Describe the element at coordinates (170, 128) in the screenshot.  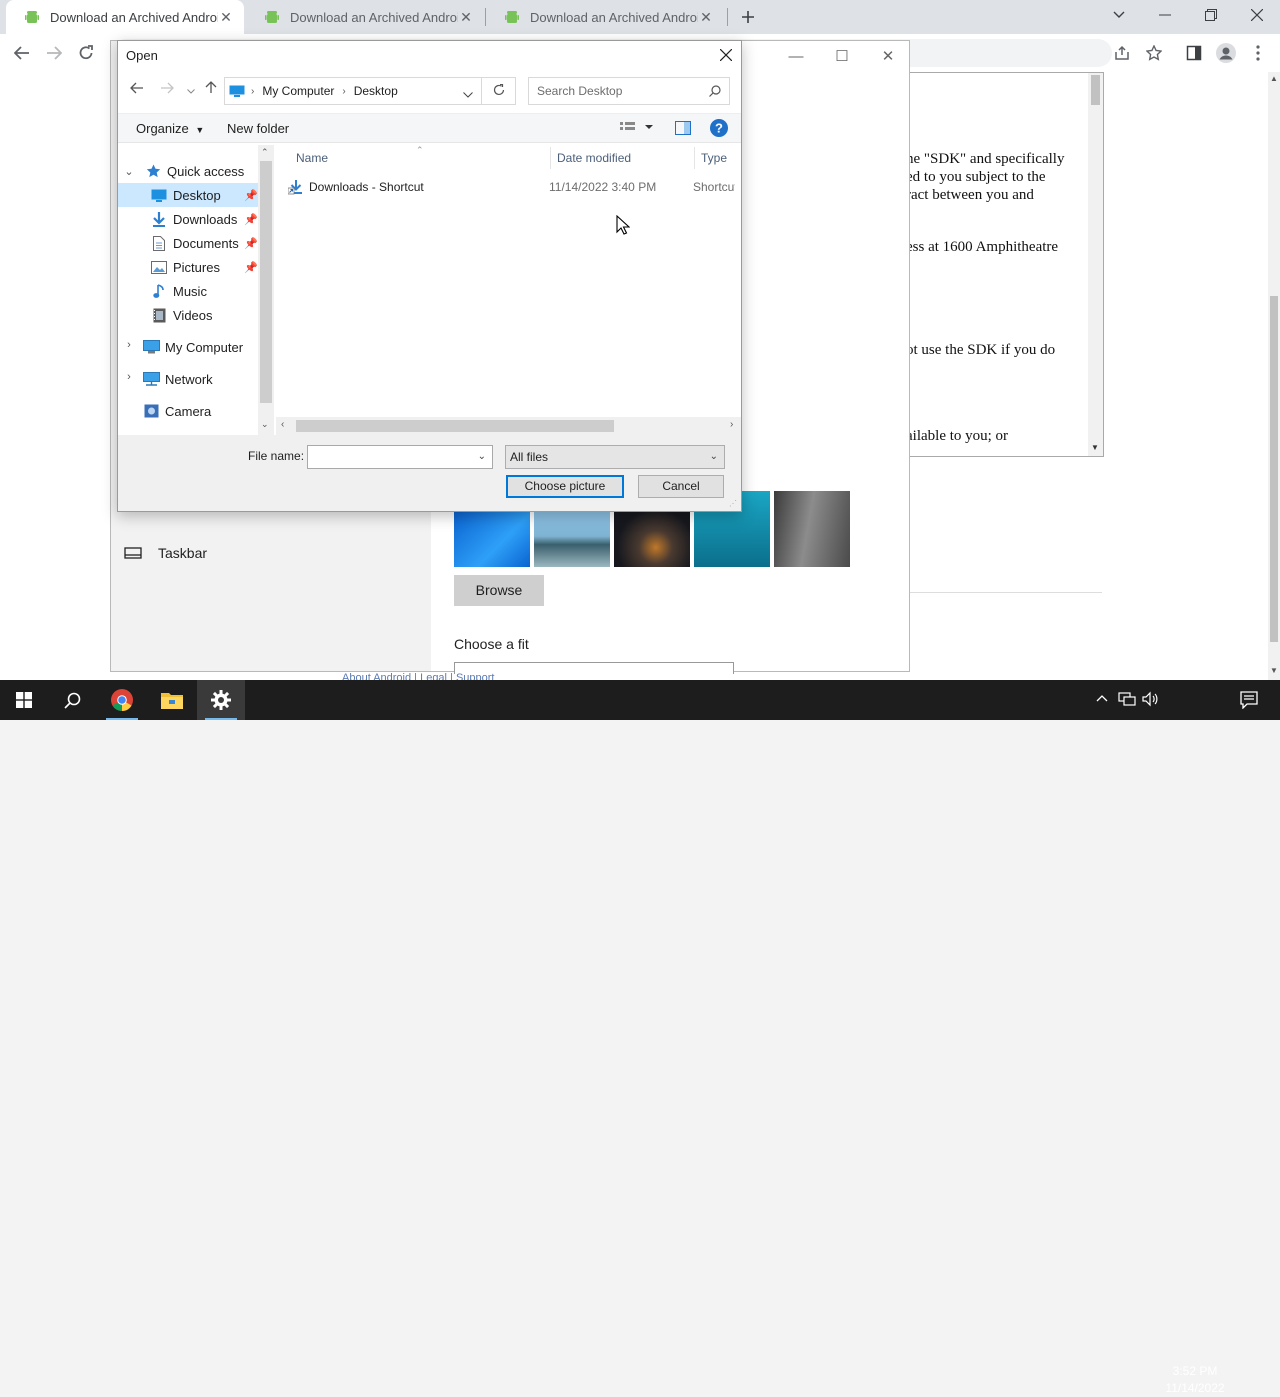
I see `organize-menu: Organize ▼` at that location.